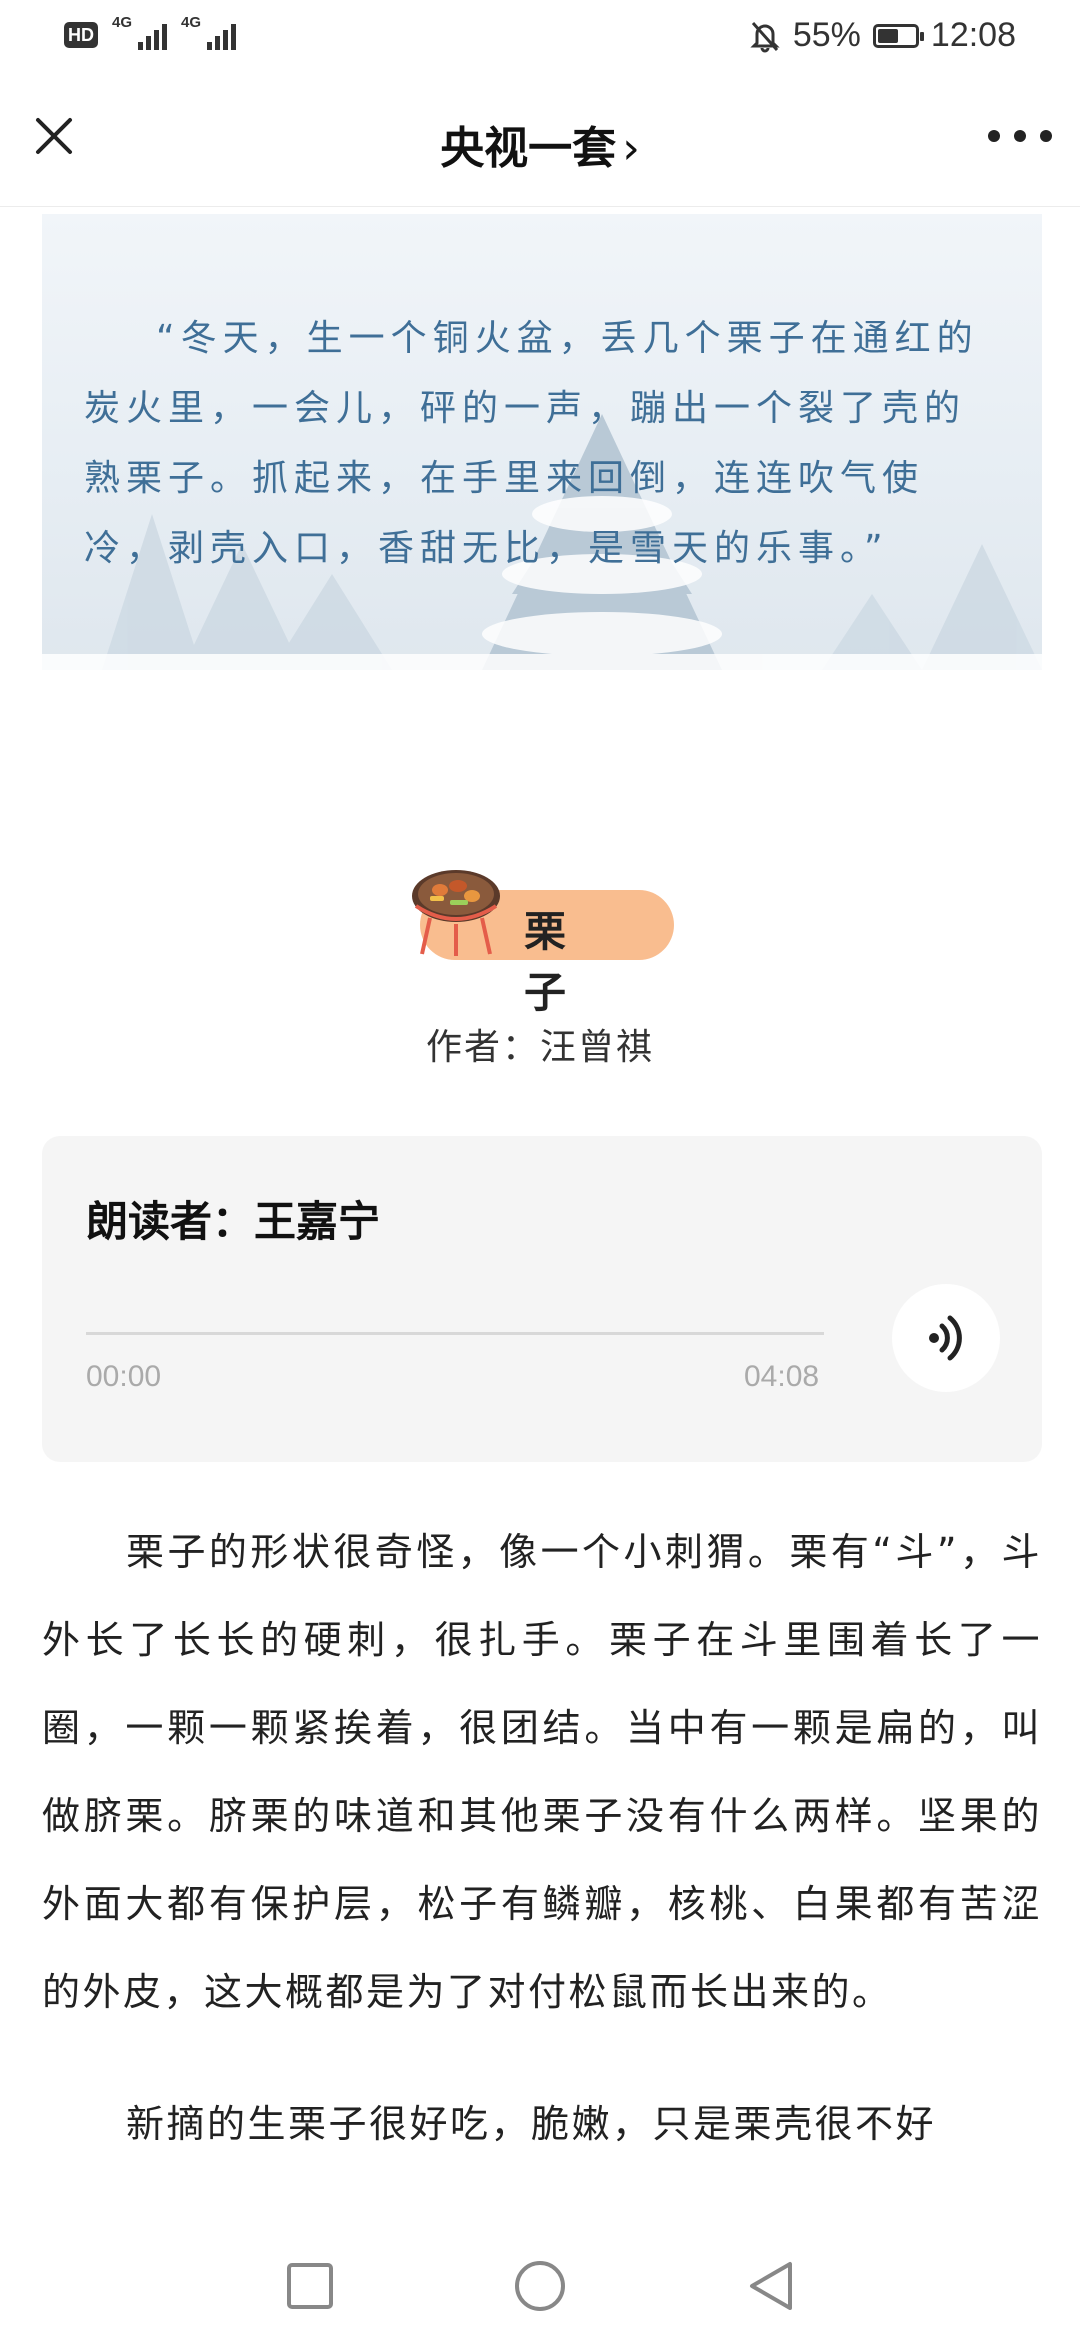 This screenshot has height=2340, width=1080. I want to click on recents-square-icon, so click(310, 2286).